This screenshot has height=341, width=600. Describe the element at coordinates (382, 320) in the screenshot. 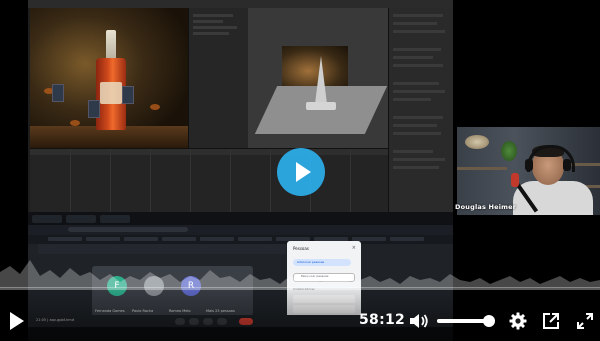

I see `current-time: 58:12` at that location.